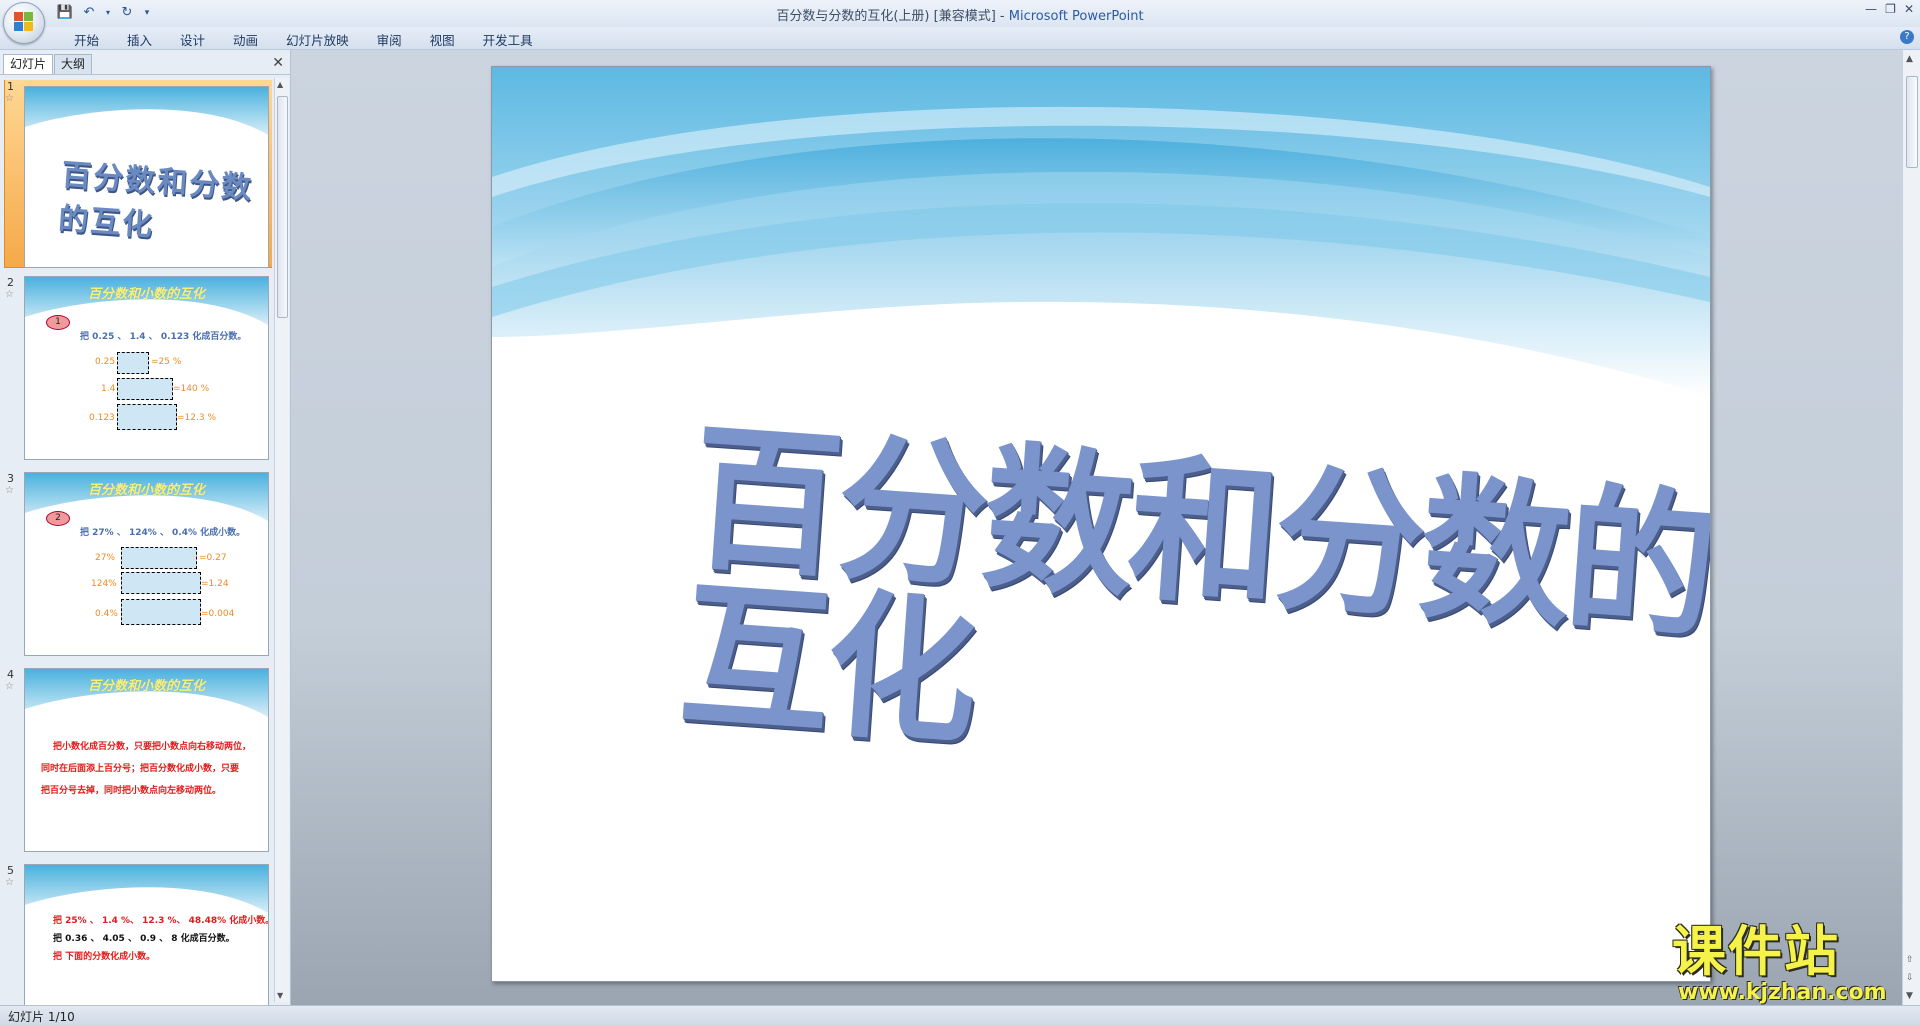  I want to click on thumb-value: 27%, so click(105, 558).